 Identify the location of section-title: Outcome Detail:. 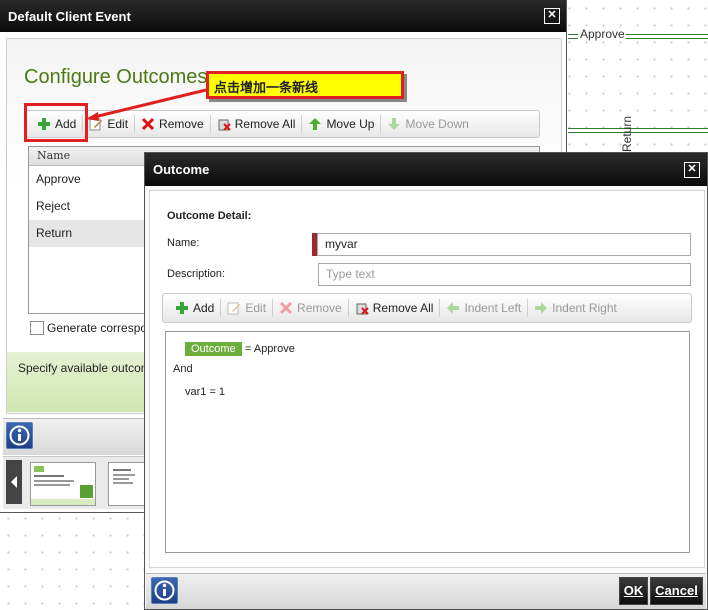
(209, 216).